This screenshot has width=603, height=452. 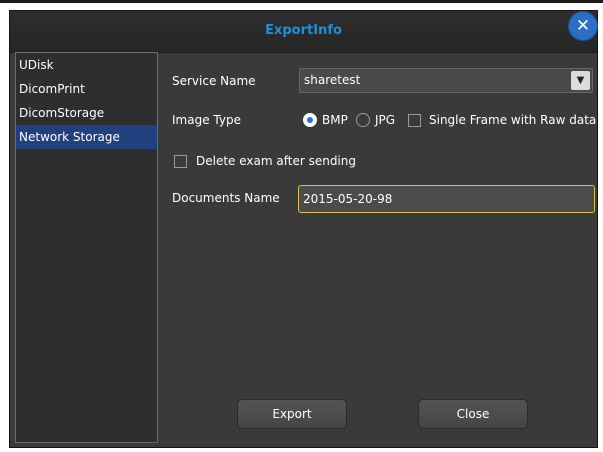 What do you see at coordinates (580, 80) in the screenshot?
I see `dropdown-arrow-icon: ▼` at bounding box center [580, 80].